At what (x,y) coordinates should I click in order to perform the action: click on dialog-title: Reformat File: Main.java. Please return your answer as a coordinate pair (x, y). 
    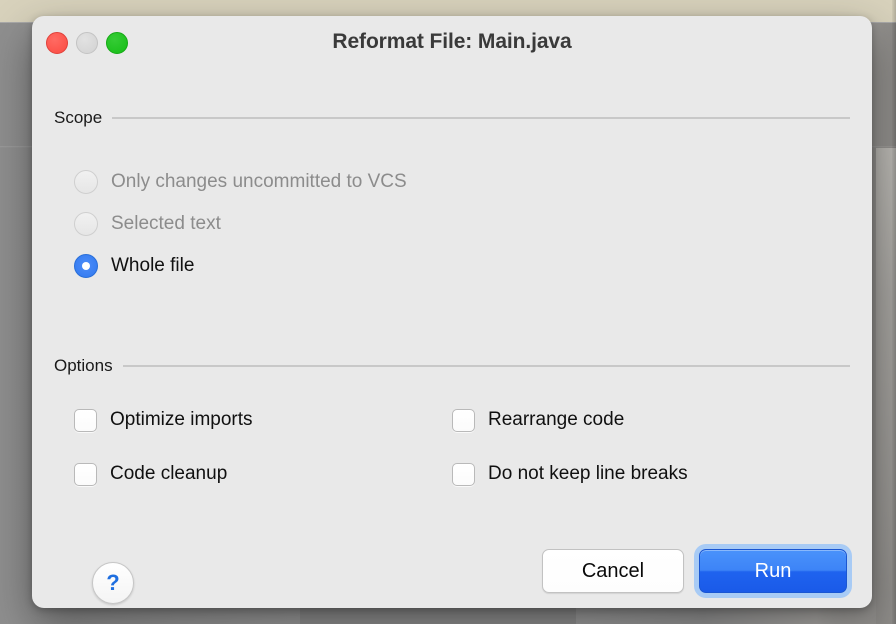
    Looking at the image, I should click on (452, 41).